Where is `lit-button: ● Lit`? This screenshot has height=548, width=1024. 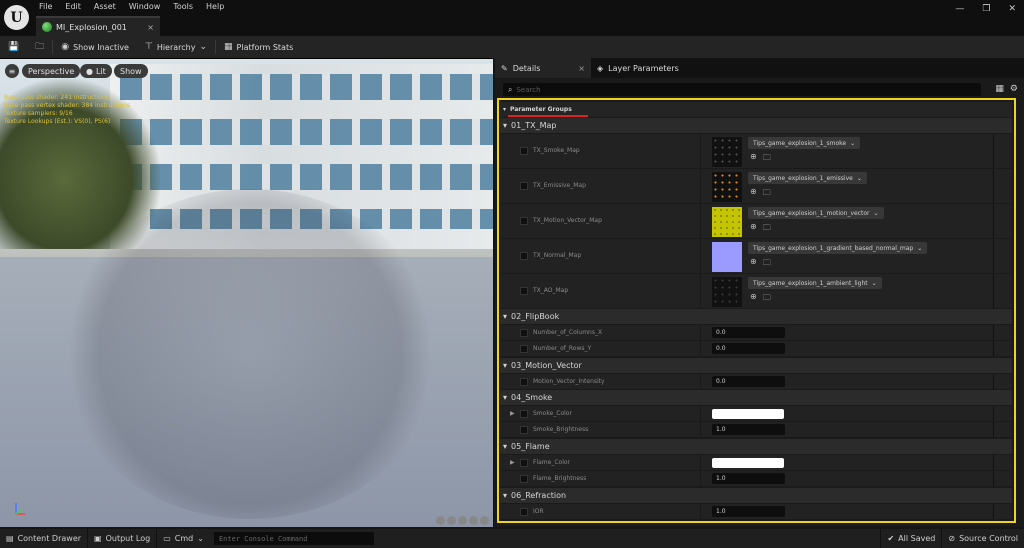 lit-button: ● Lit is located at coordinates (96, 71).